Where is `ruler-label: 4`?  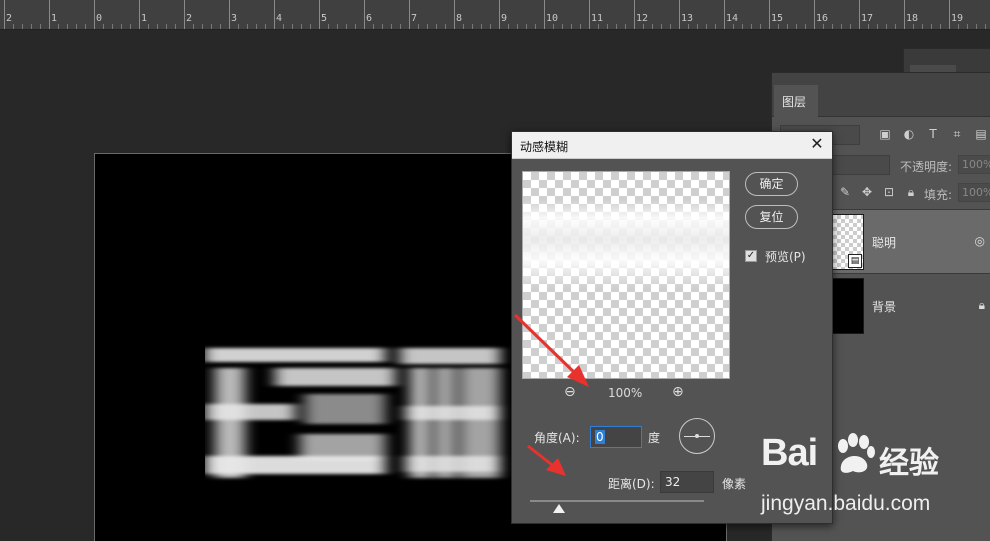
ruler-label: 4 is located at coordinates (279, 18).